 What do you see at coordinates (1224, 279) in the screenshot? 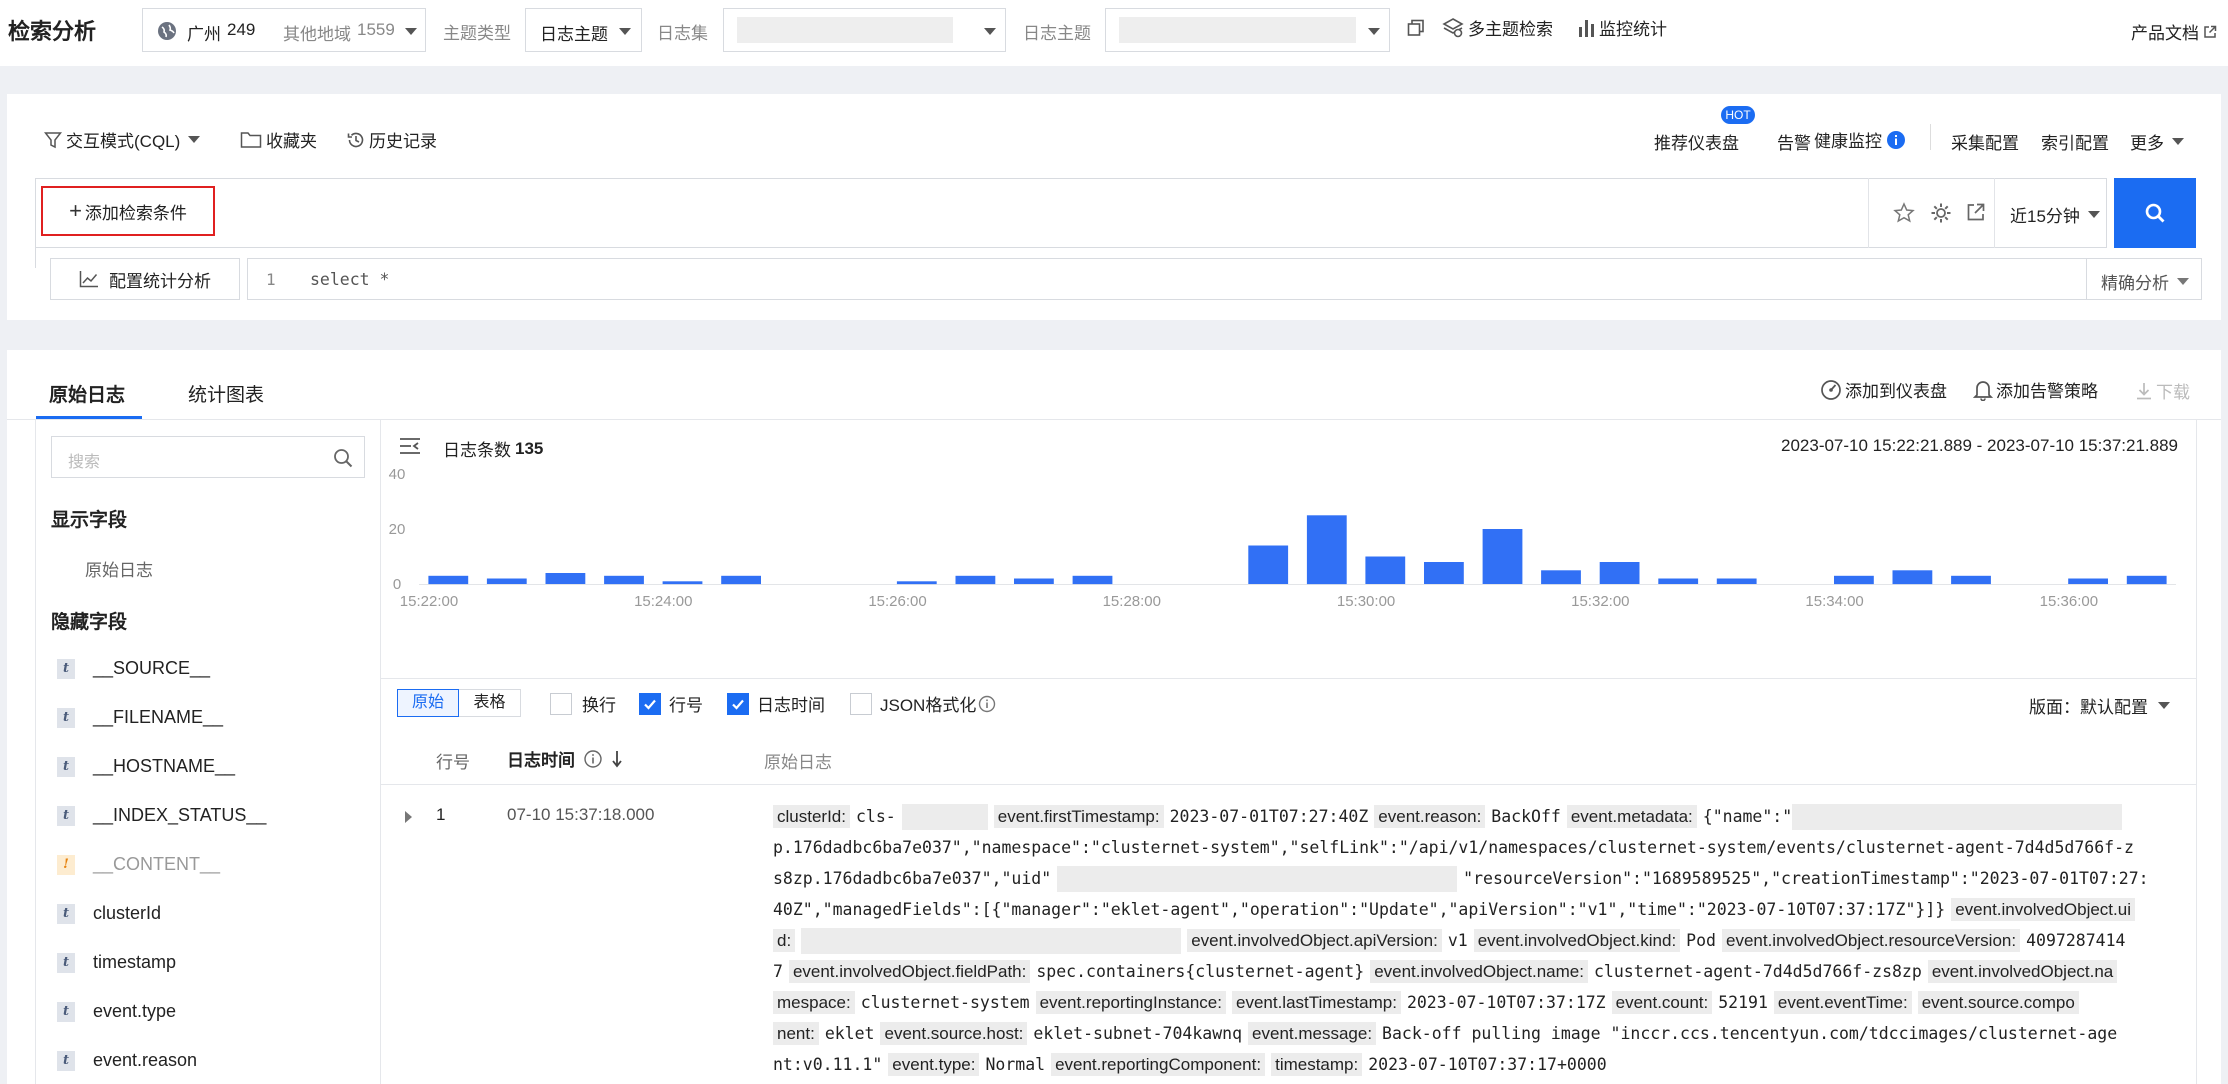
I see `sql-editor: 1 select * 精确分析` at bounding box center [1224, 279].